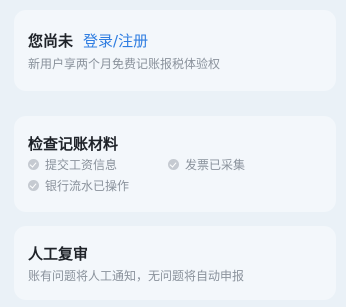  I want to click on login-prompt-title: 您尚未 登录/注册, so click(88, 40).